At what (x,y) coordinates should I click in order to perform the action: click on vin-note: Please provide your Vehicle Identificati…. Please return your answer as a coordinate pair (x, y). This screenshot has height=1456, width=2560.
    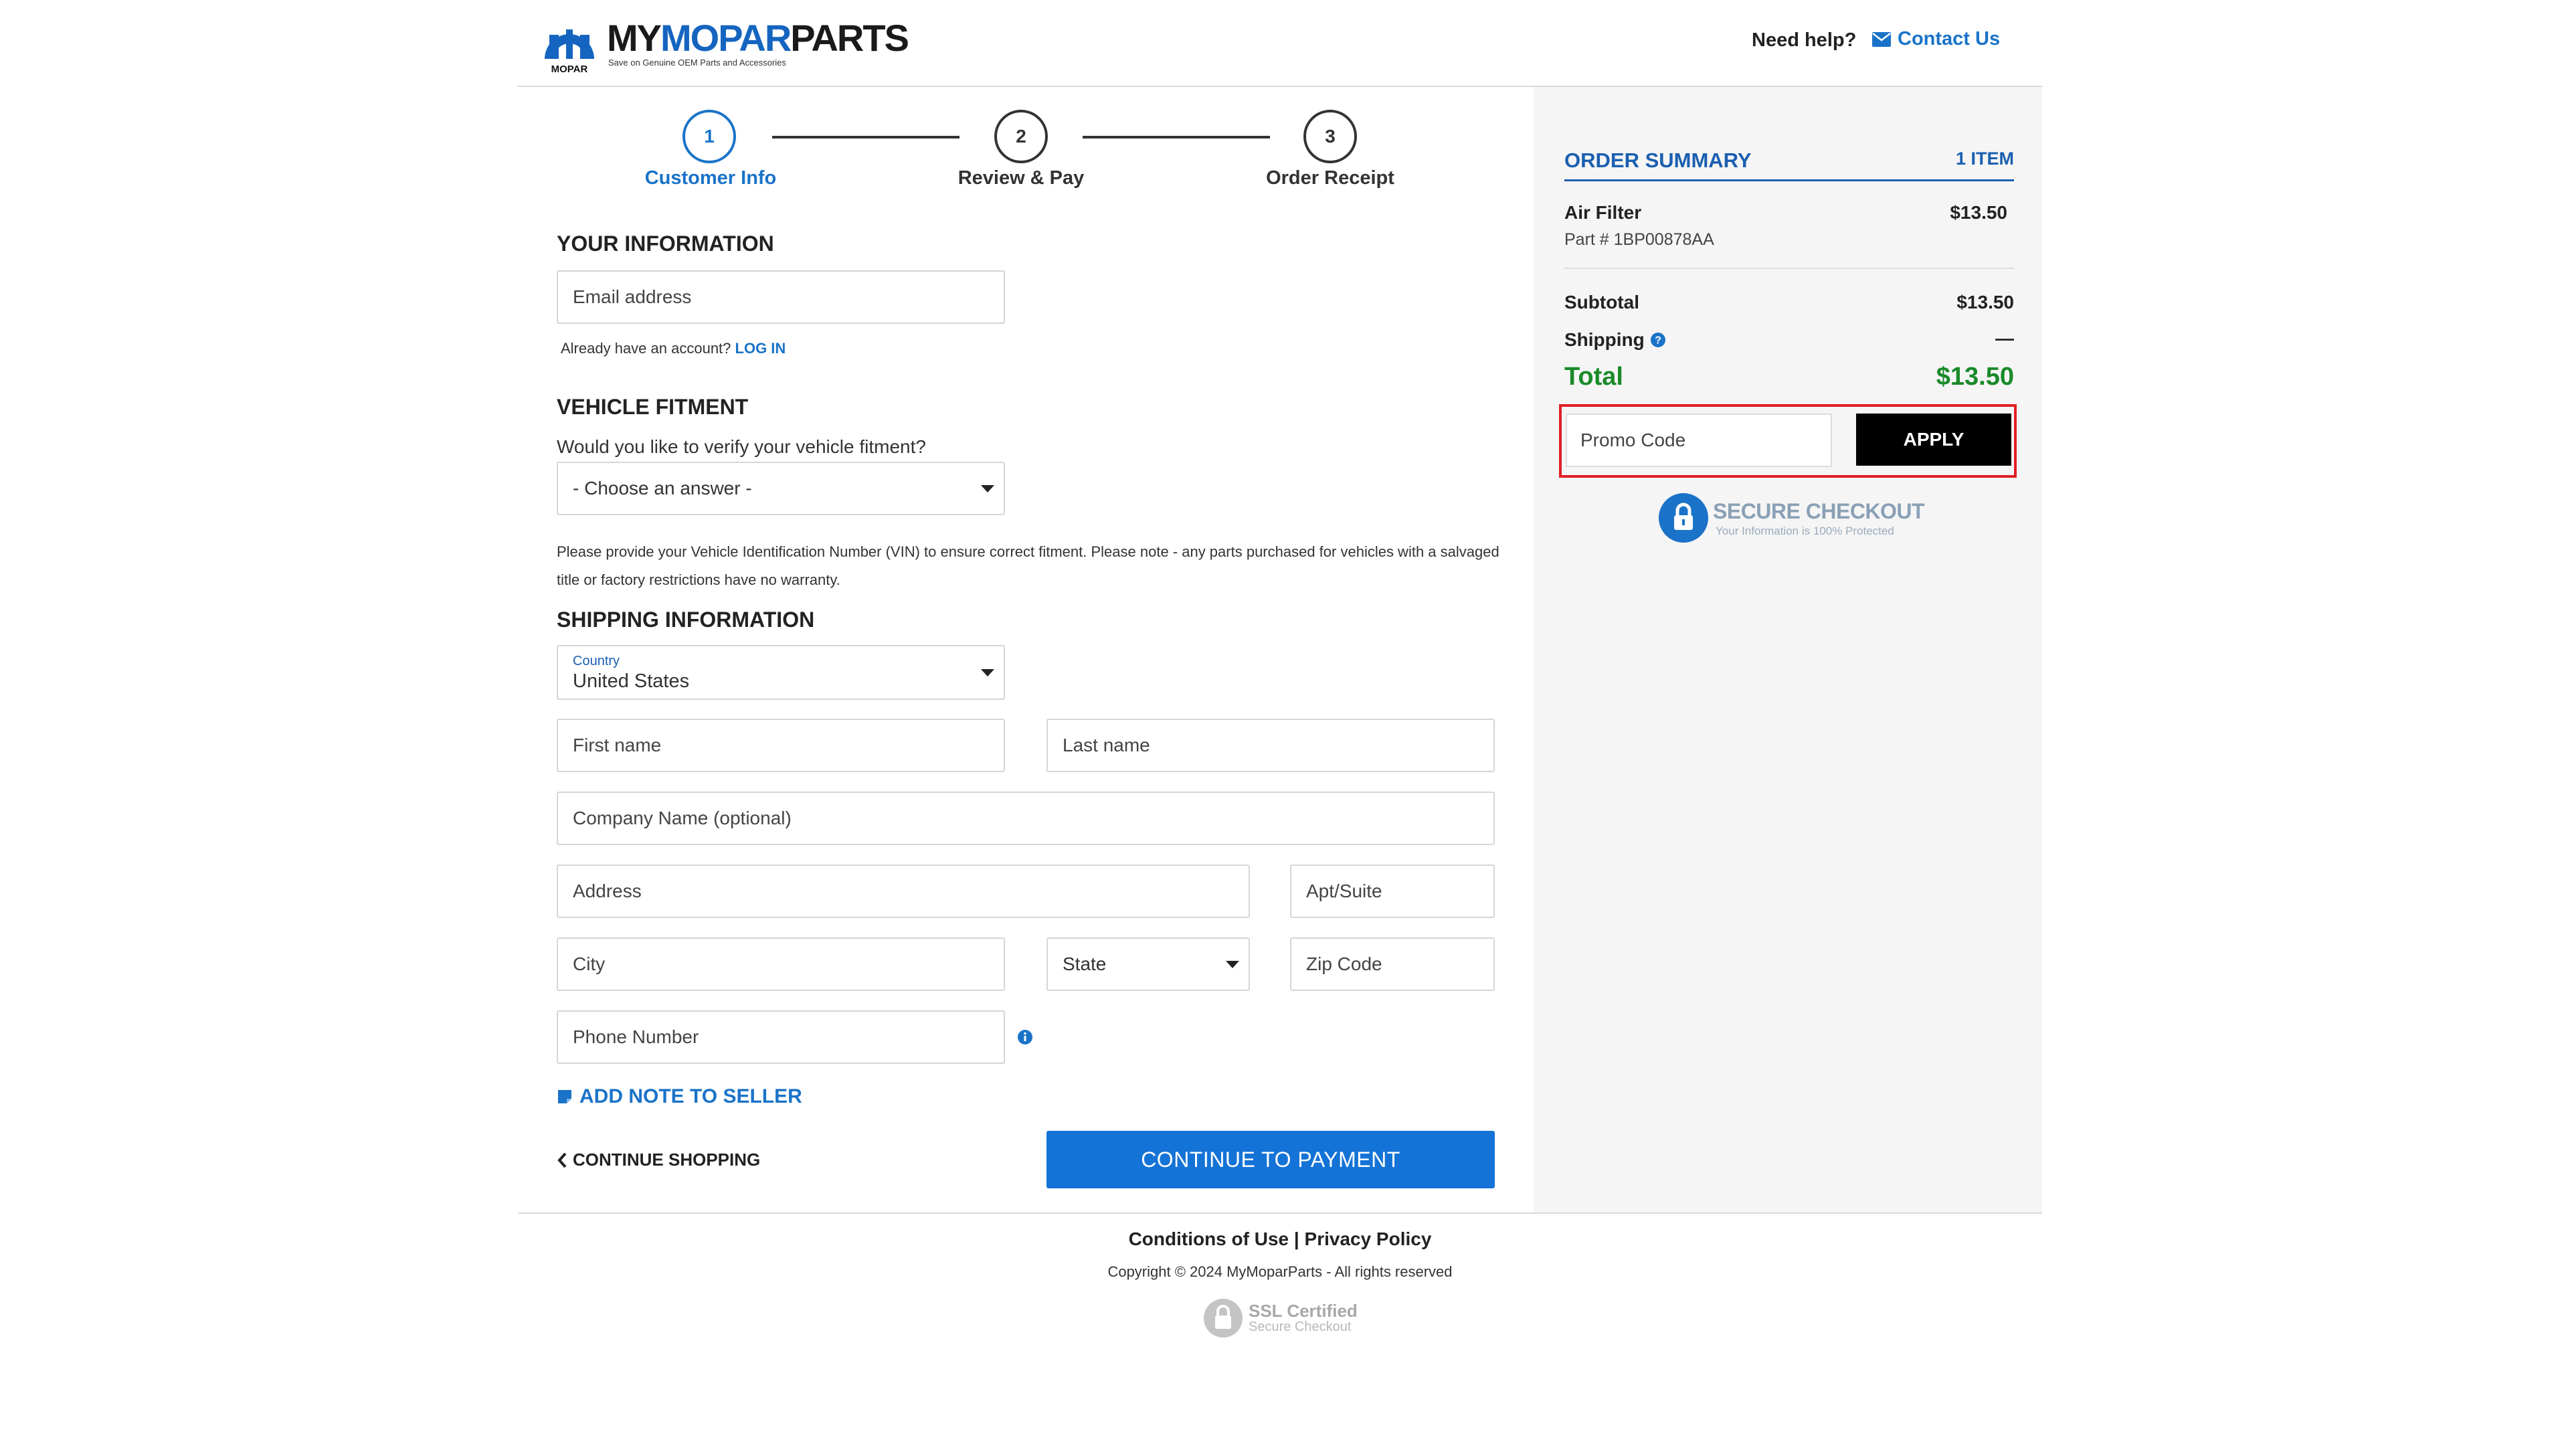
    Looking at the image, I should click on (1028, 565).